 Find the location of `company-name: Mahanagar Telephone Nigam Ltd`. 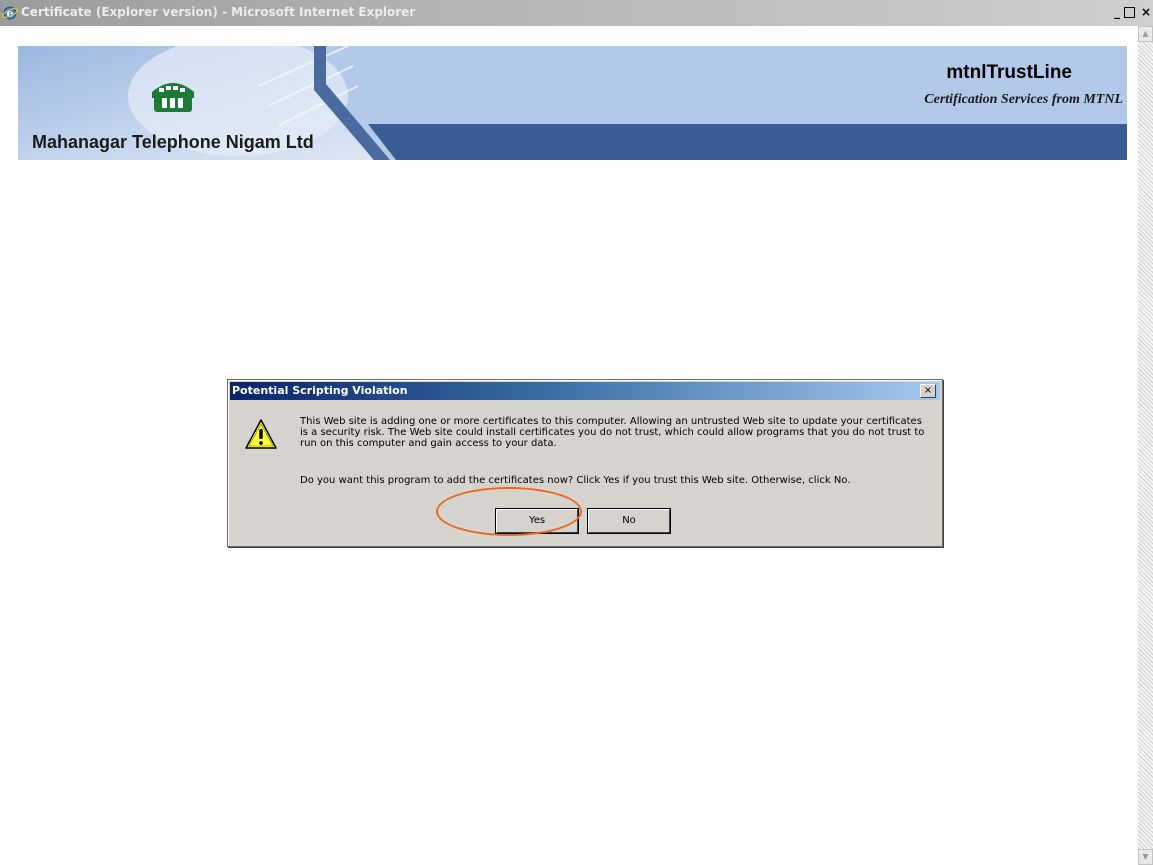

company-name: Mahanagar Telephone Nigam Ltd is located at coordinates (173, 142).